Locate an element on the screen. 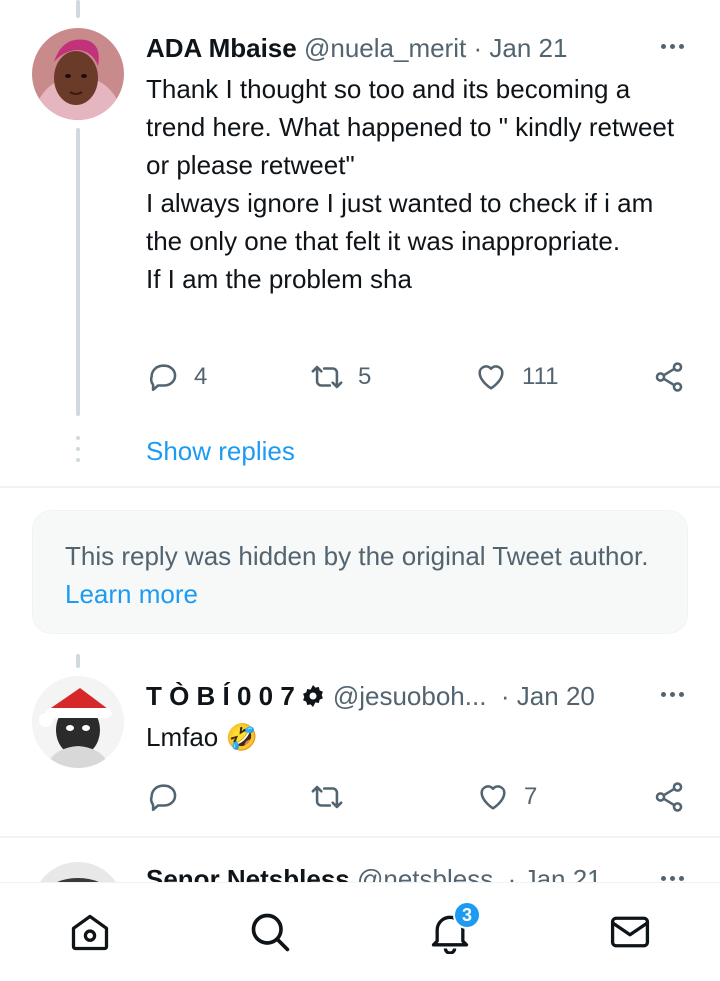 The image size is (720, 981). reply-button: 4 is located at coordinates (176, 377).